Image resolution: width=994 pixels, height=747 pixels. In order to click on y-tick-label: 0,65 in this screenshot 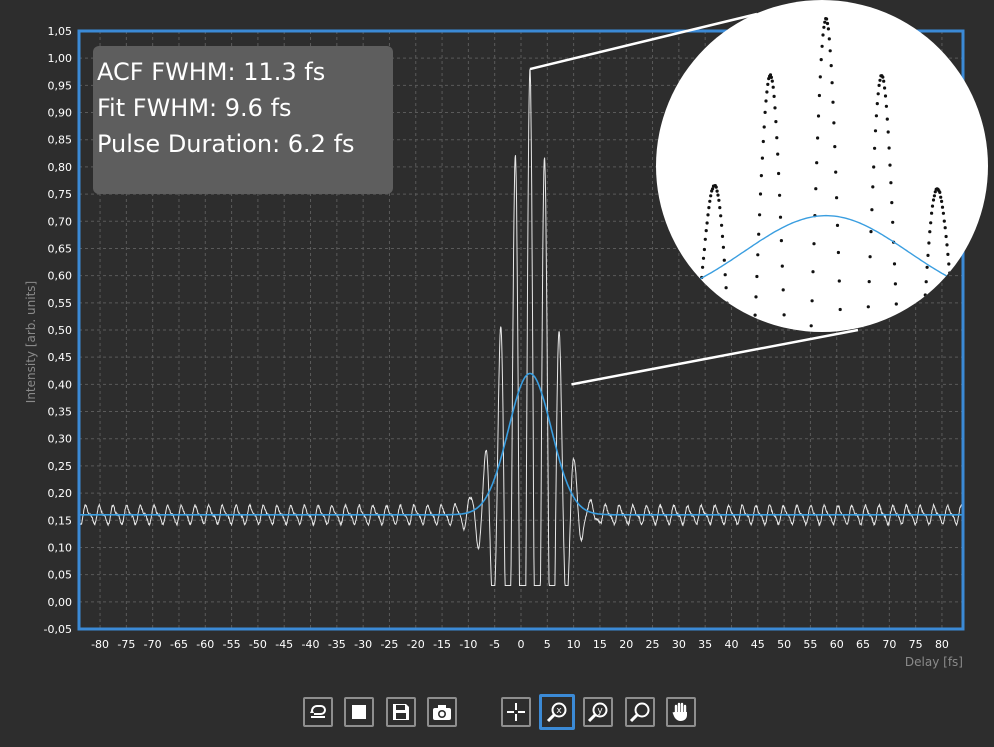, I will do `click(60, 248)`.